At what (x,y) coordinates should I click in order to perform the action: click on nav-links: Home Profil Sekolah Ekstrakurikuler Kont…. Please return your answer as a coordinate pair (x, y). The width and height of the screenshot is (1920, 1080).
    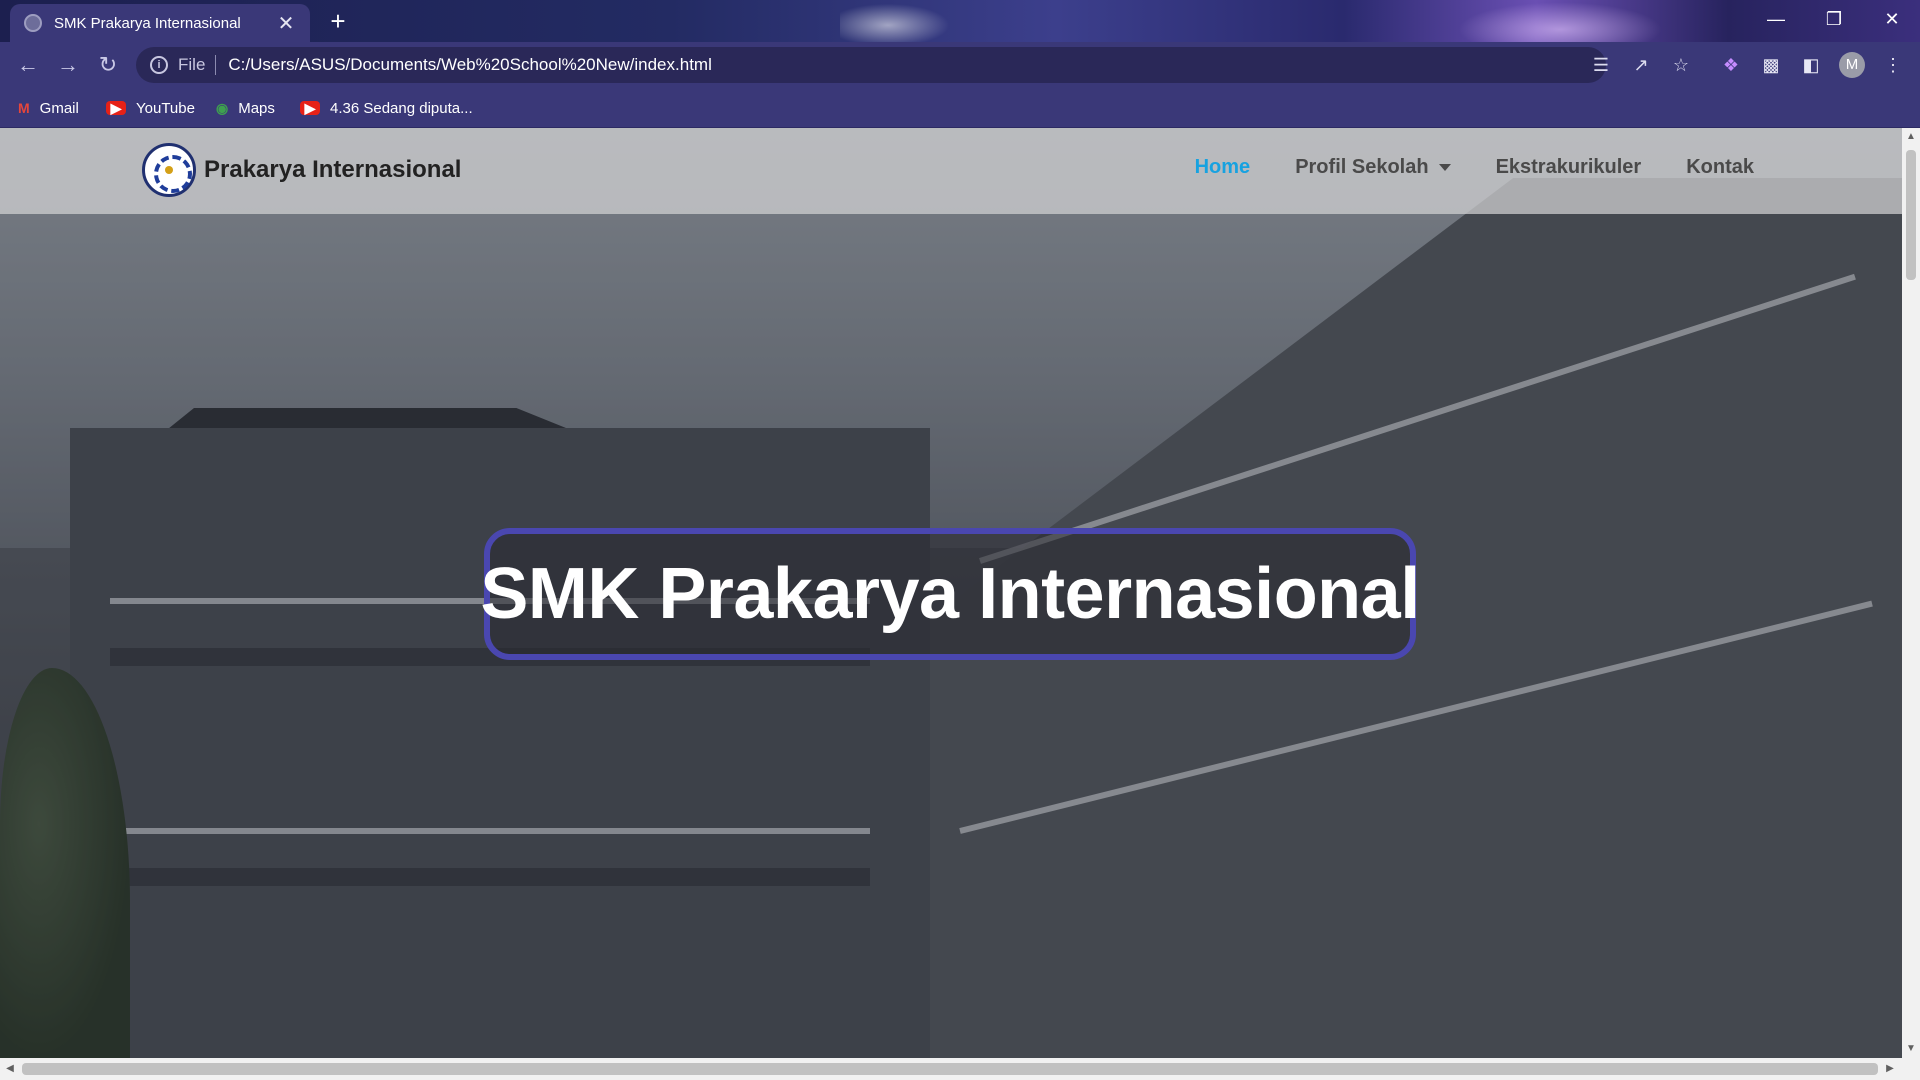
    Looking at the image, I should click on (1452, 167).